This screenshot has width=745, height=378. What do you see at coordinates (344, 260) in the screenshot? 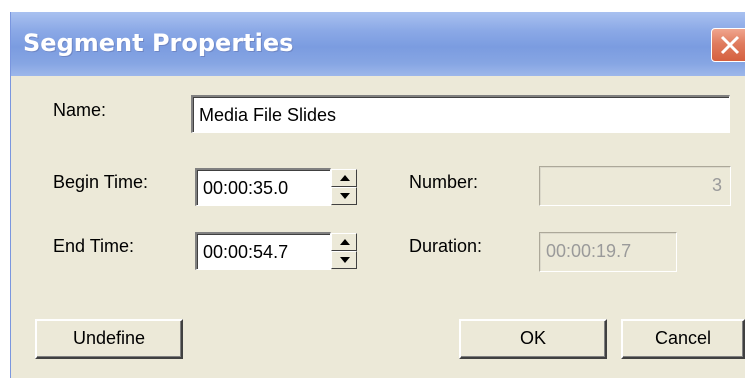
I see `end-time-down-button` at bounding box center [344, 260].